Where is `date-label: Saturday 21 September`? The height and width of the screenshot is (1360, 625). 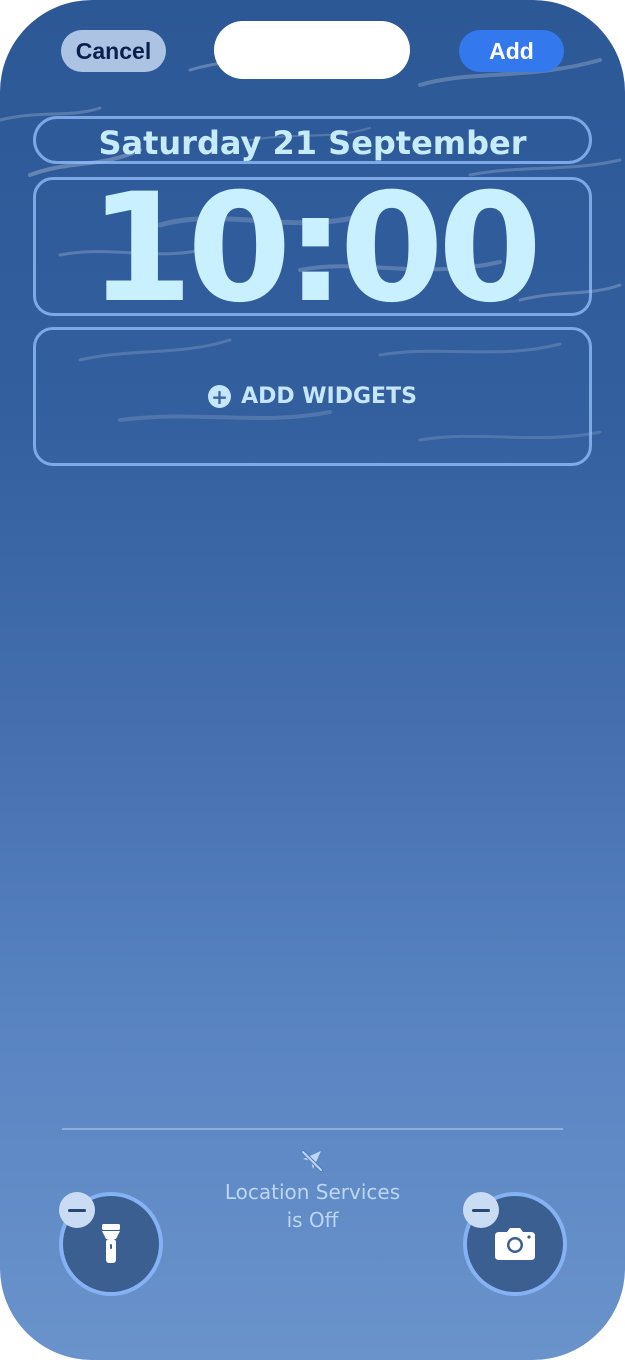
date-label: Saturday 21 September is located at coordinates (312, 143).